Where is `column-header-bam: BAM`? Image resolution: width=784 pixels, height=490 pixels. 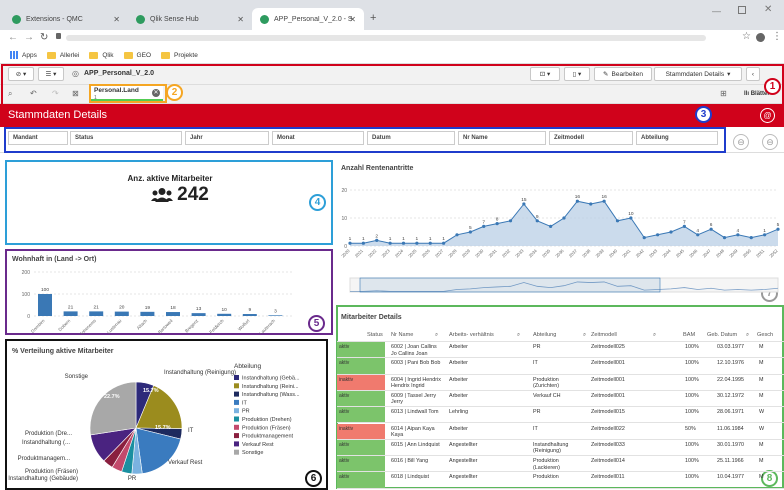 column-header-bam: BAM is located at coordinates (689, 335).